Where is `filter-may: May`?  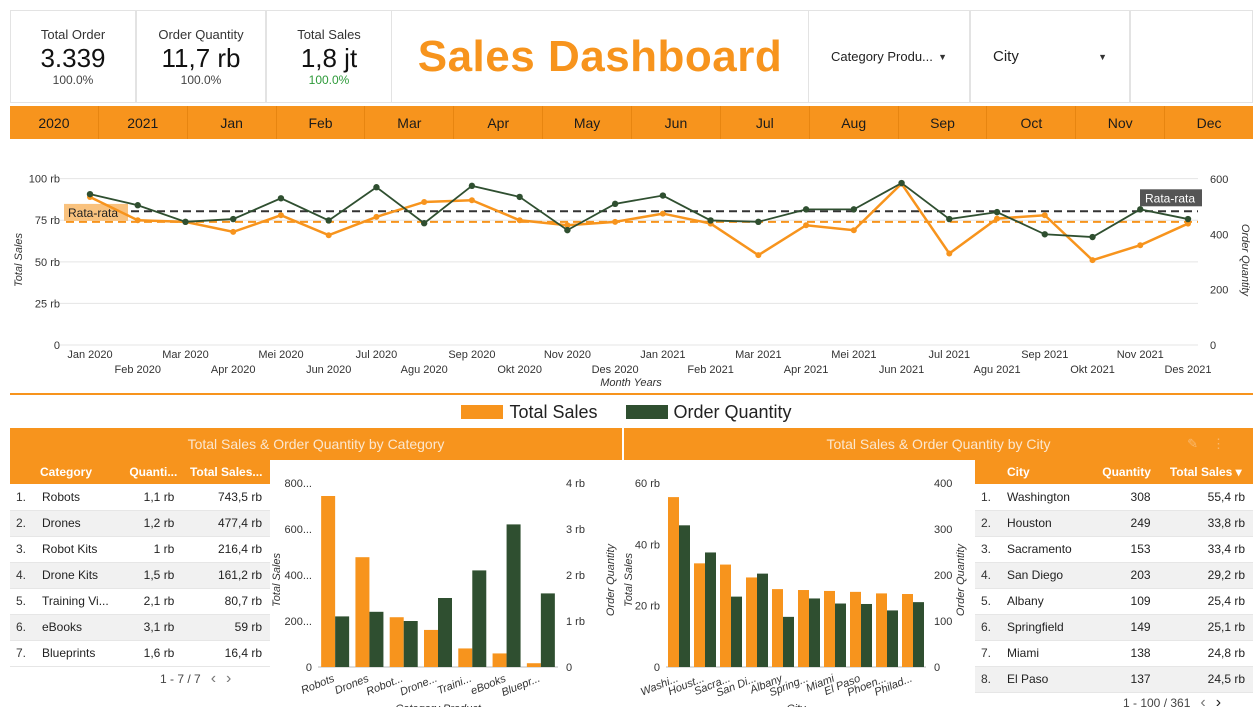
filter-may: May is located at coordinates (588, 122).